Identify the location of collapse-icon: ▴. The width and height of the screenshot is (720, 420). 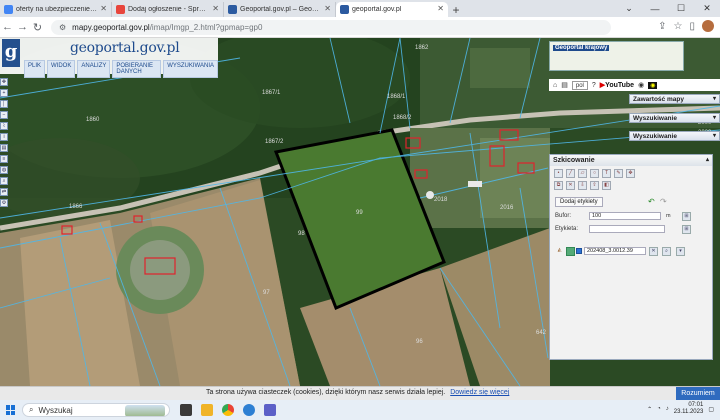
(707, 160).